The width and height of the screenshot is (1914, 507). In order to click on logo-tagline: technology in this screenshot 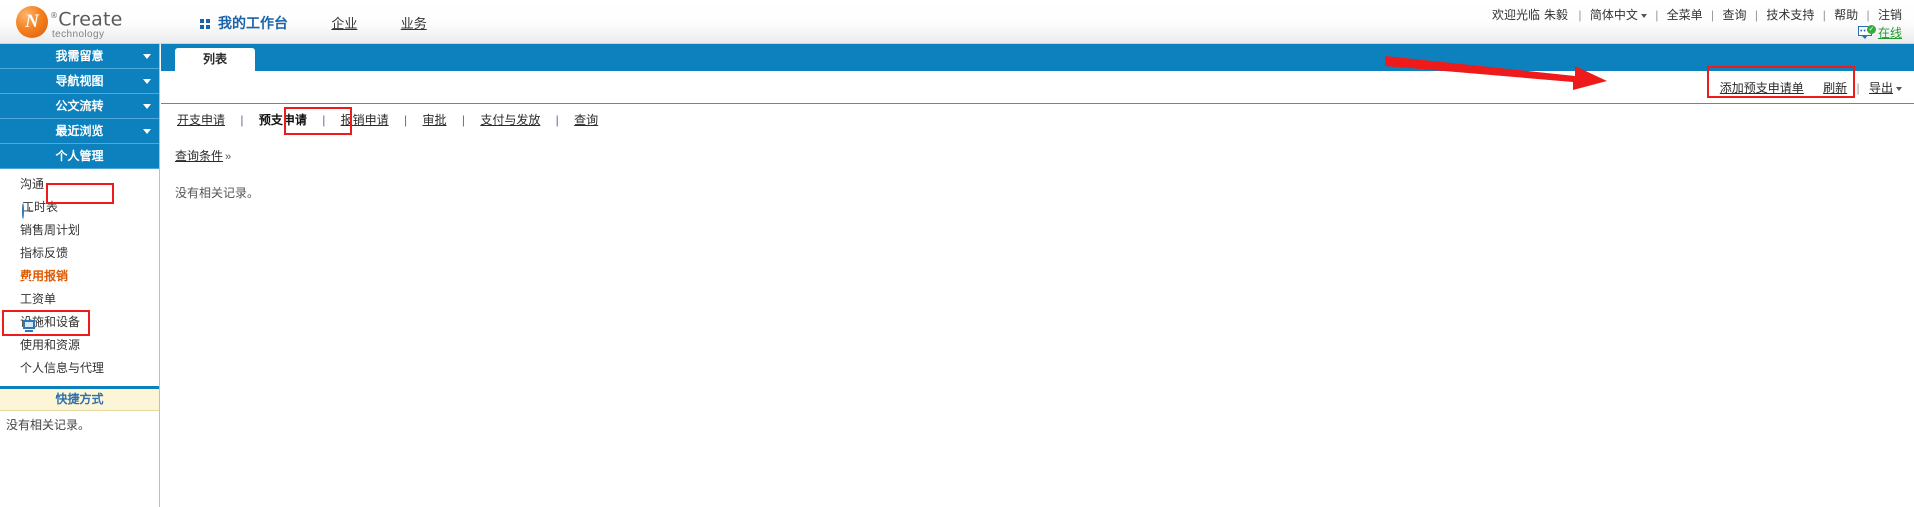, I will do `click(78, 35)`.